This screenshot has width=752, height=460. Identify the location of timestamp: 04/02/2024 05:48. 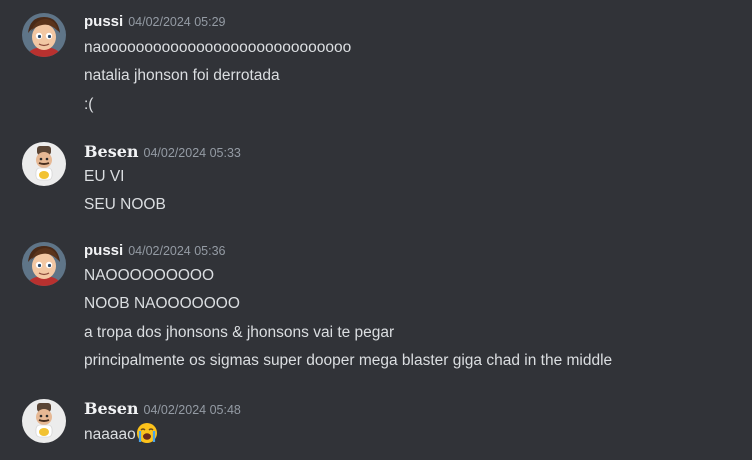
(192, 410).